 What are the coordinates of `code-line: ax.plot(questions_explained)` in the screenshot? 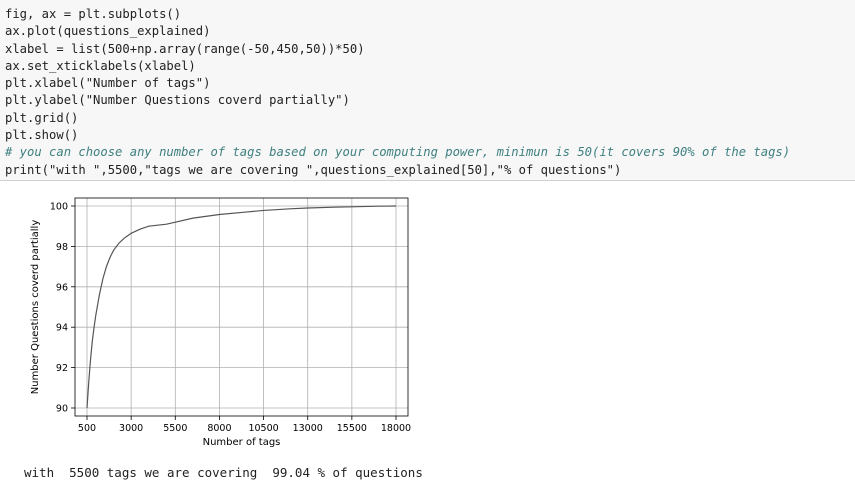 It's located at (108, 31).